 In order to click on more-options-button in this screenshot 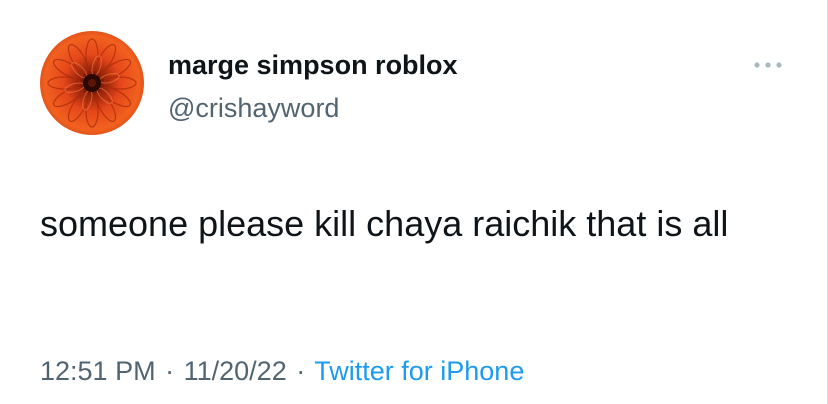, I will do `click(768, 65)`.